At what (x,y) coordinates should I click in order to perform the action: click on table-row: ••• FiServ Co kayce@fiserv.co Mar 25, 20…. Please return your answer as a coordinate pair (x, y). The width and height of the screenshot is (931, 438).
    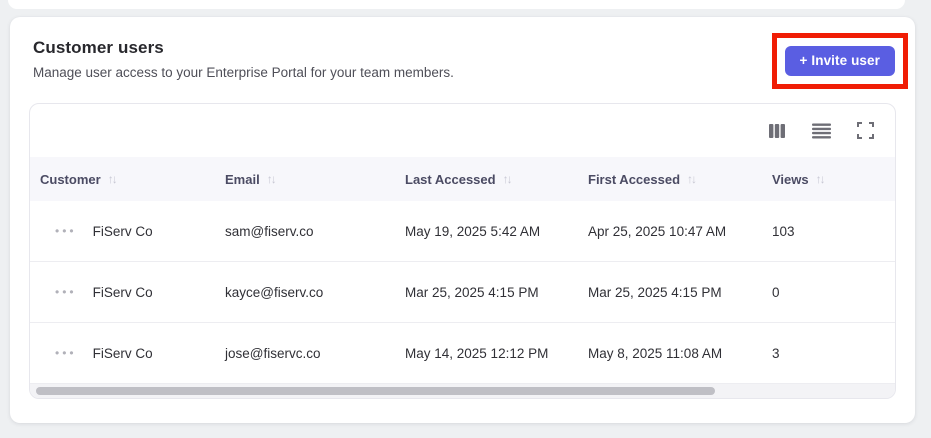
    Looking at the image, I should click on (462, 292).